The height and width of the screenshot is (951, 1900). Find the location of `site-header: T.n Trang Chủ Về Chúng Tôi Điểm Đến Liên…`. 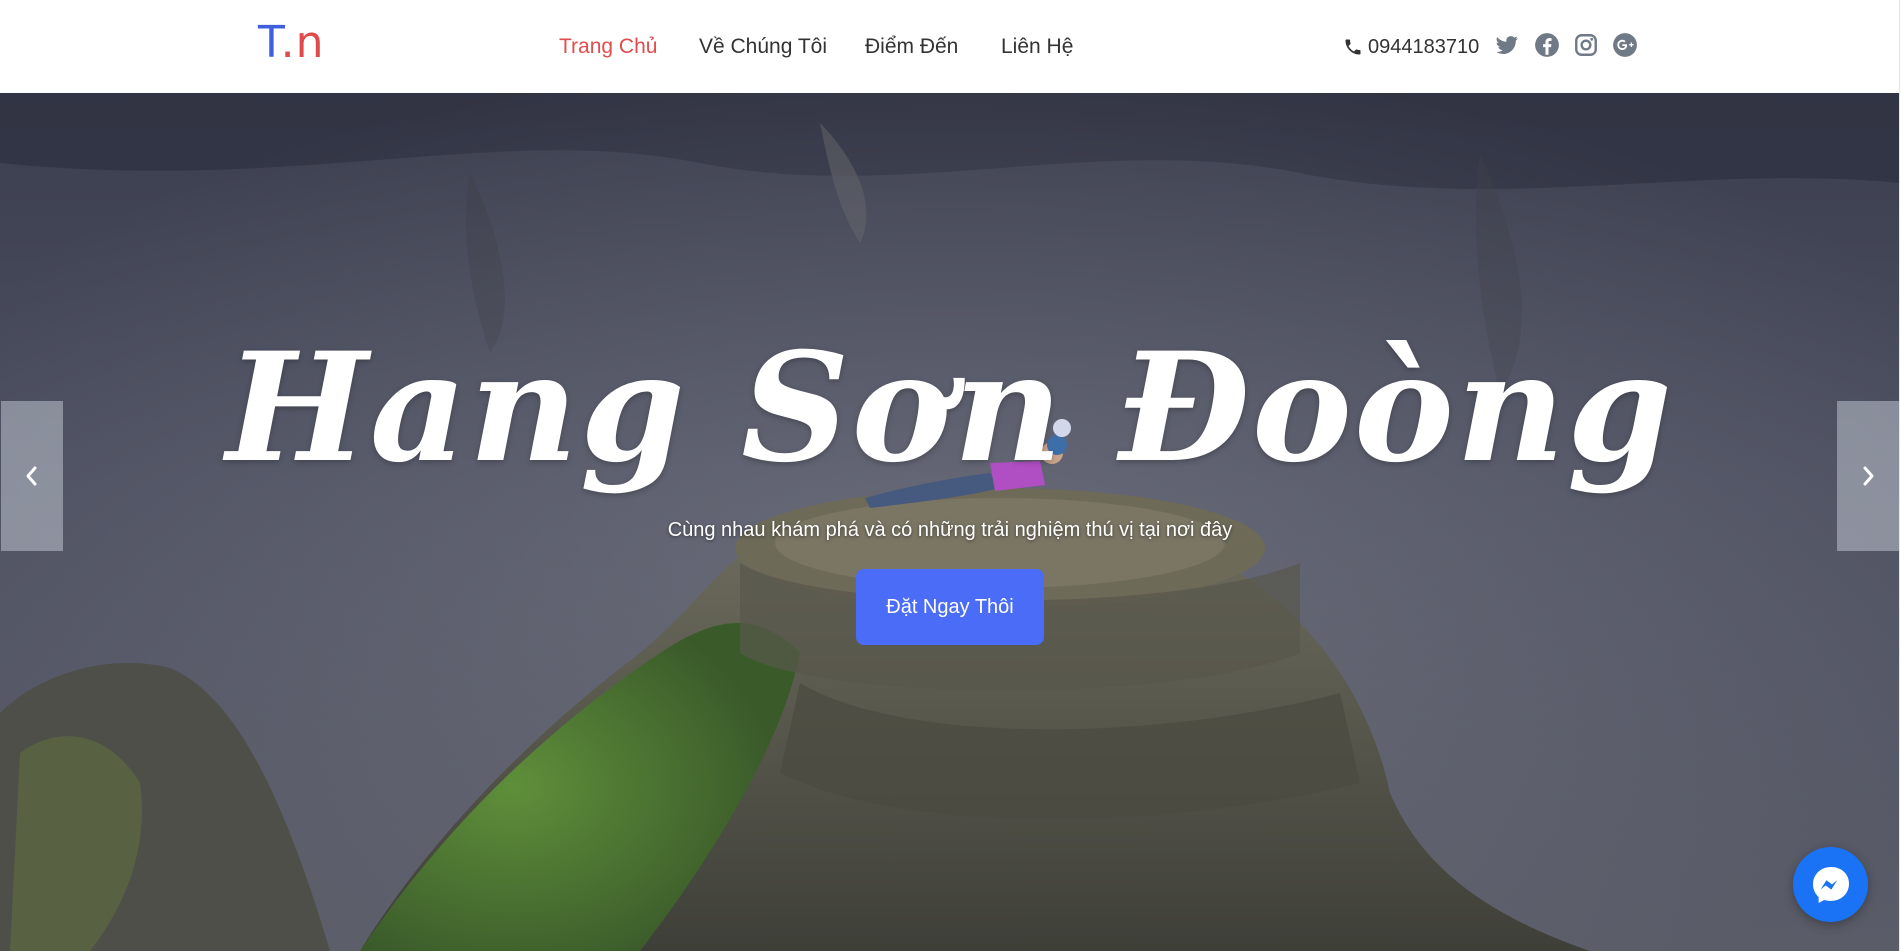

site-header: T.n Trang Chủ Về Chúng Tôi Điểm Đến Liên… is located at coordinates (950, 46).